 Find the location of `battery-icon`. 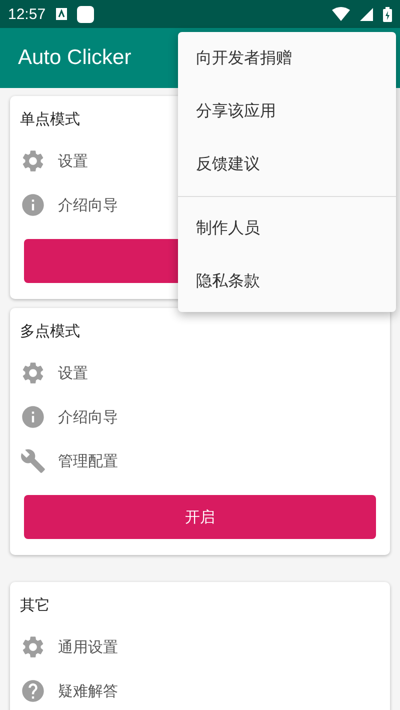

battery-icon is located at coordinates (387, 14).